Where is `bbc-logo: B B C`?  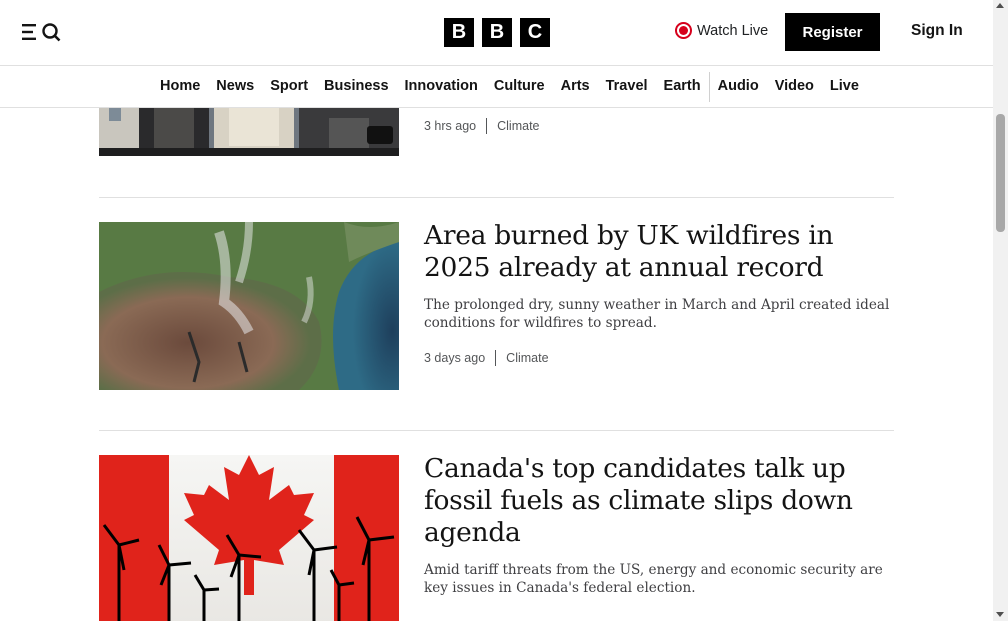 bbc-logo: B B C is located at coordinates (497, 32).